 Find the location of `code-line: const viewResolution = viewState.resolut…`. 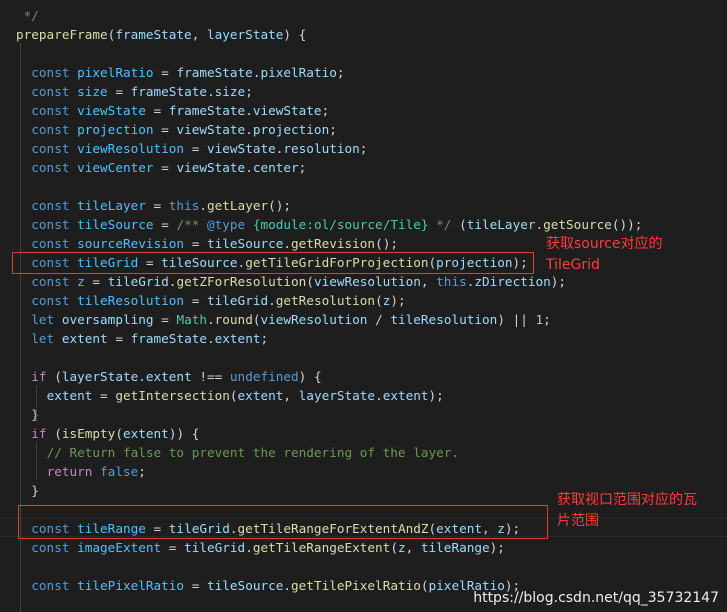

code-line: const viewResolution = viewState.resolut… is located at coordinates (363, 148).